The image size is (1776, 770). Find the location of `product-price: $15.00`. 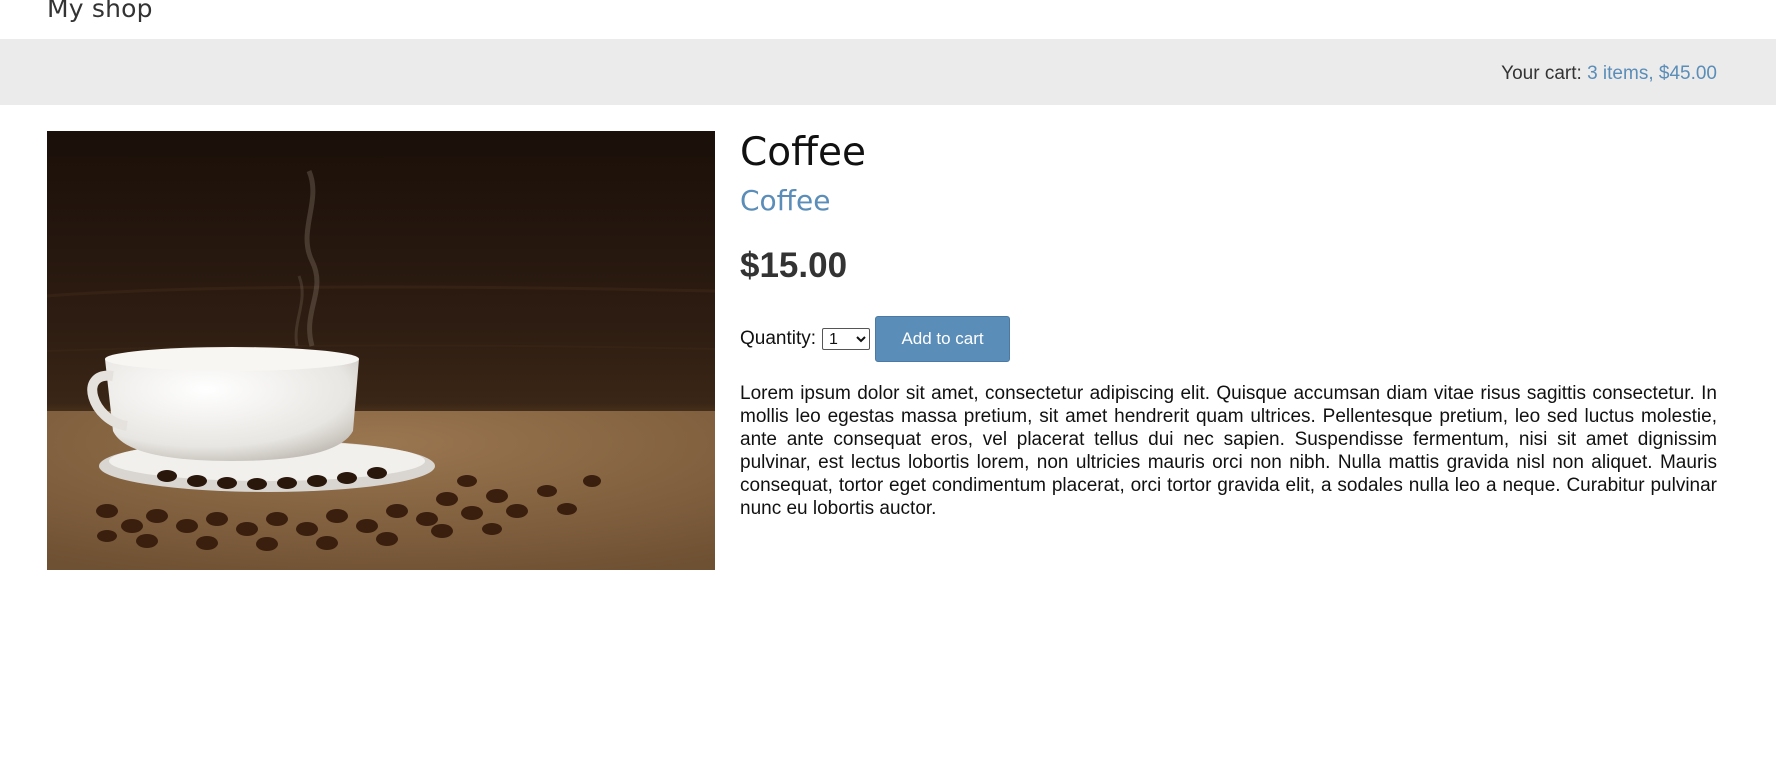

product-price: $15.00 is located at coordinates (794, 265).